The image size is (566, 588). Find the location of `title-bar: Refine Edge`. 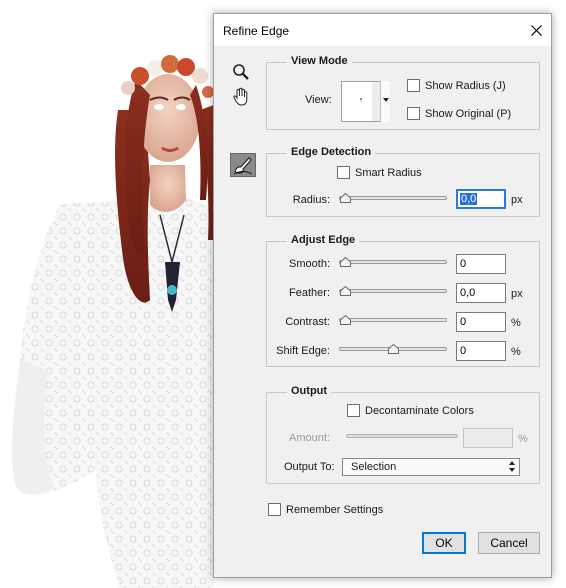

title-bar: Refine Edge is located at coordinates (382, 30).